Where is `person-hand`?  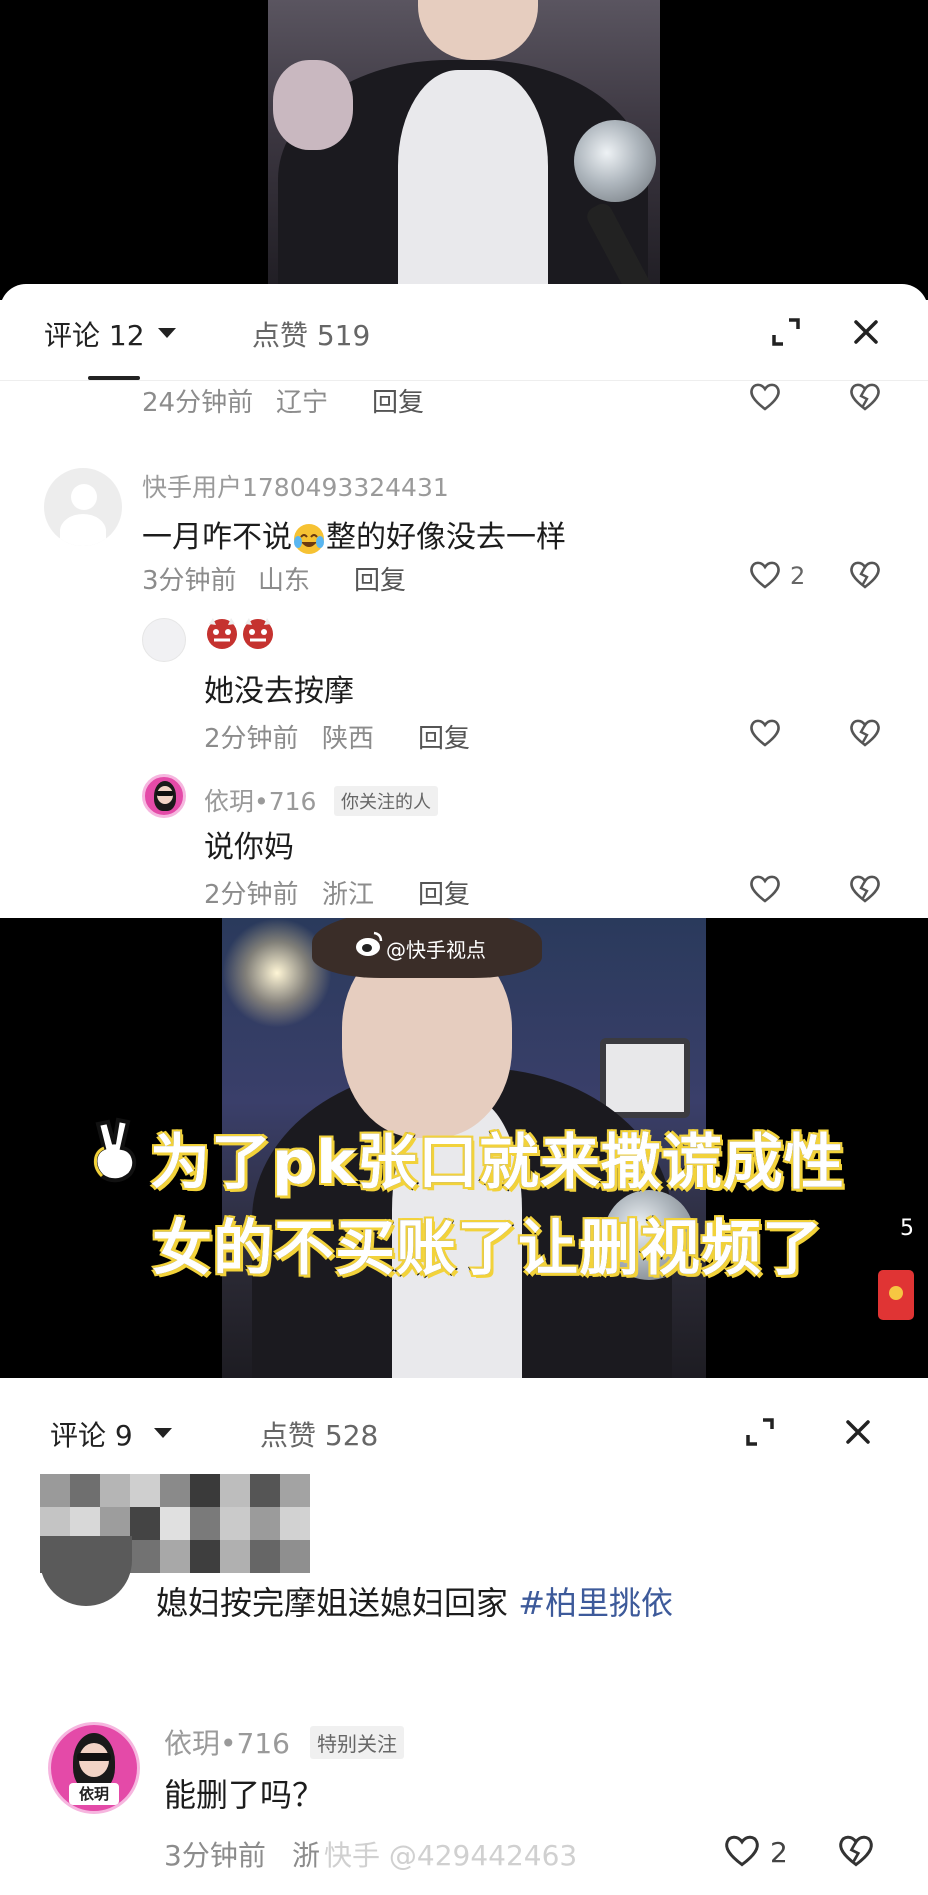 person-hand is located at coordinates (313, 105).